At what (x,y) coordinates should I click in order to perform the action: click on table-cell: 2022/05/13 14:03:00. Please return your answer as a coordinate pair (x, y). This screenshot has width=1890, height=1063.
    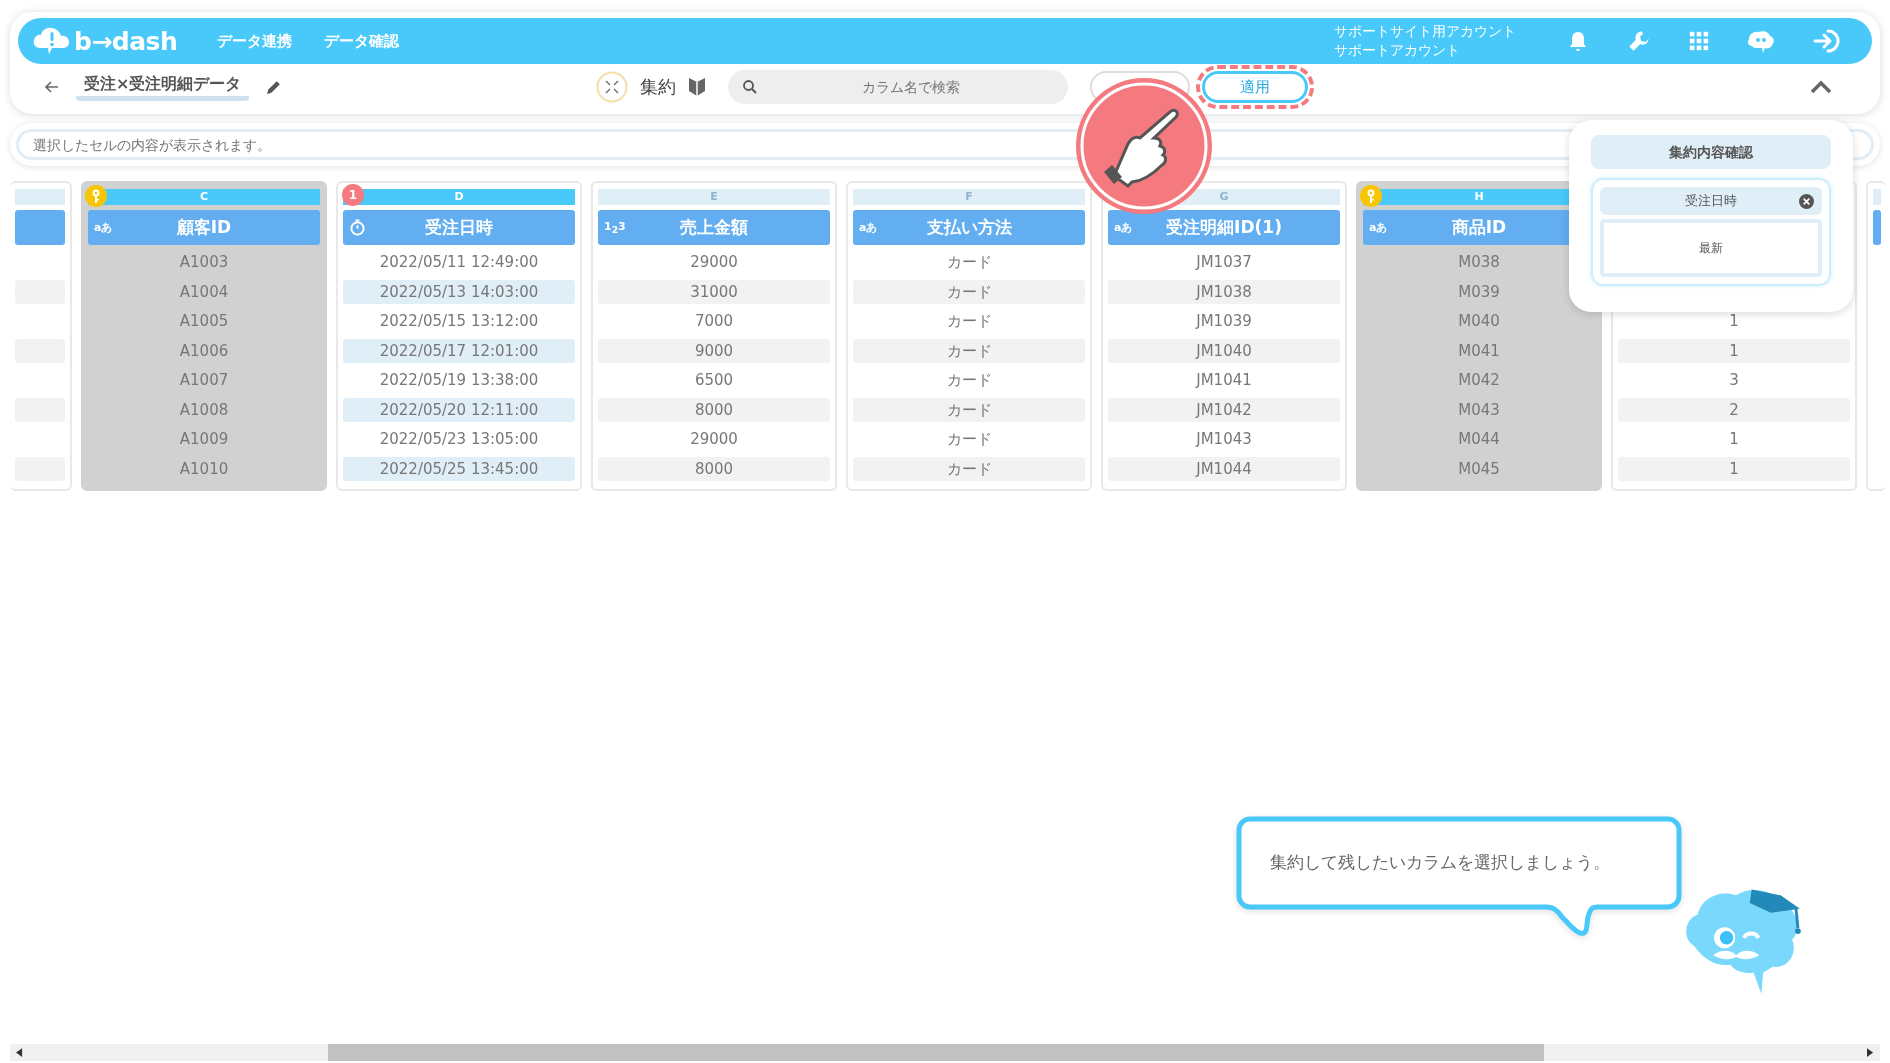
    Looking at the image, I should click on (459, 291).